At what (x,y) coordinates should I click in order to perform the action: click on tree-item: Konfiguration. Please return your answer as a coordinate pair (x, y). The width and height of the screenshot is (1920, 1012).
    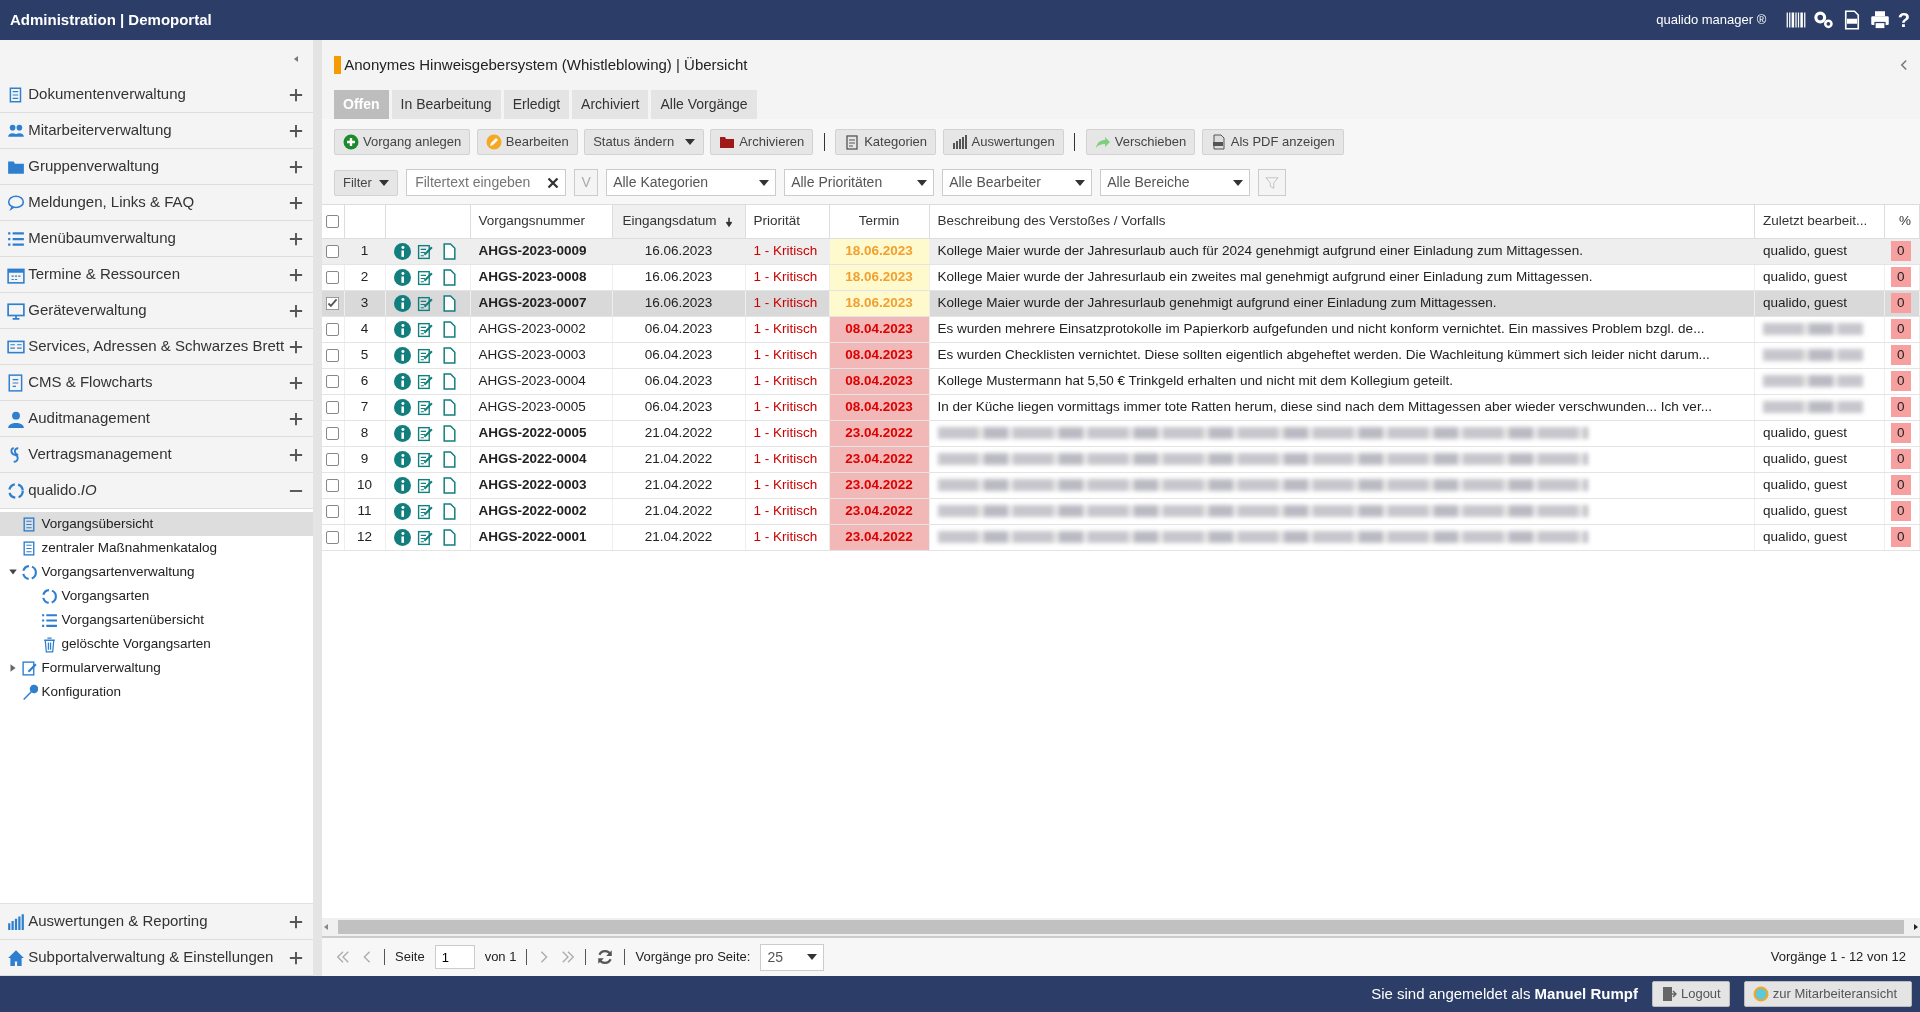
    Looking at the image, I should click on (81, 692).